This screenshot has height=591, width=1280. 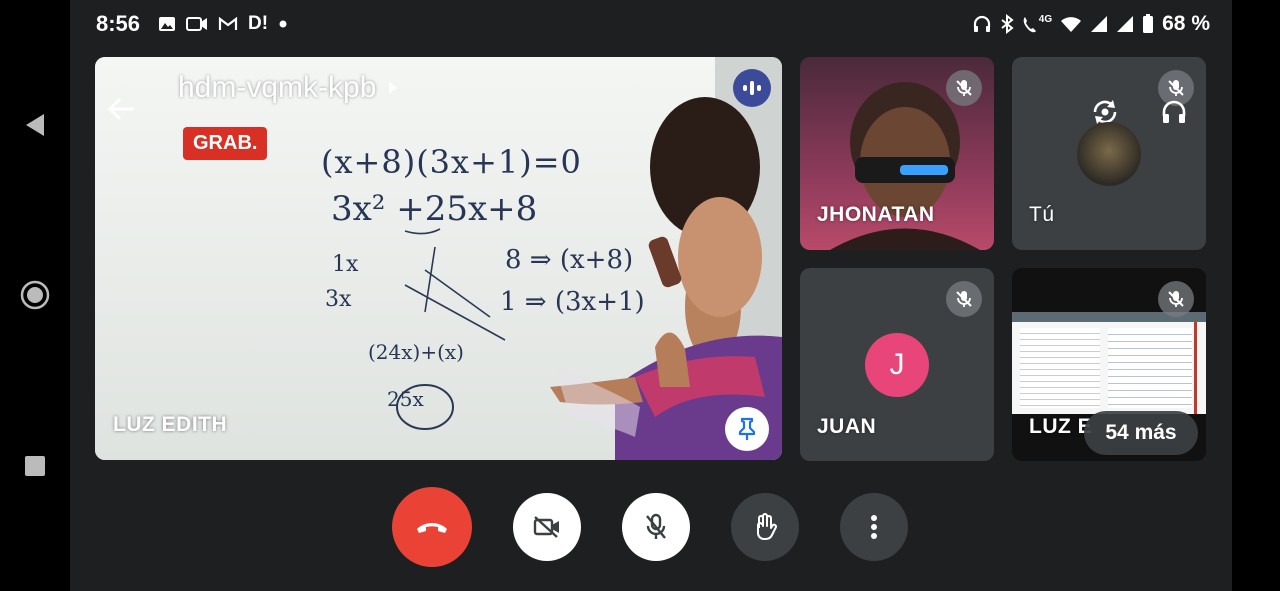 I want to click on mic-toggle-button, so click(x=656, y=527).